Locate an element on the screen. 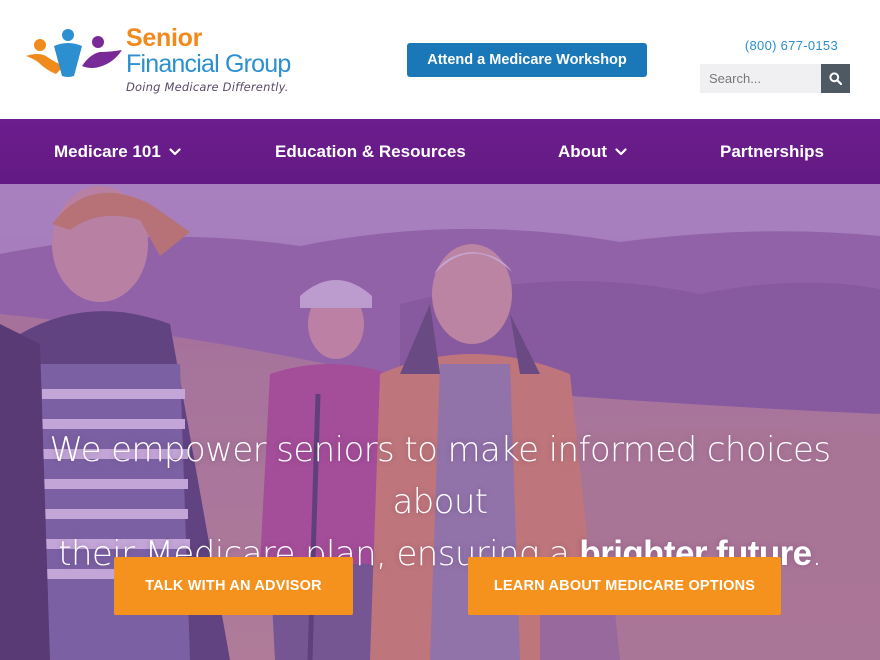  phone-link: (800) 677-0153 is located at coordinates (769, 45).